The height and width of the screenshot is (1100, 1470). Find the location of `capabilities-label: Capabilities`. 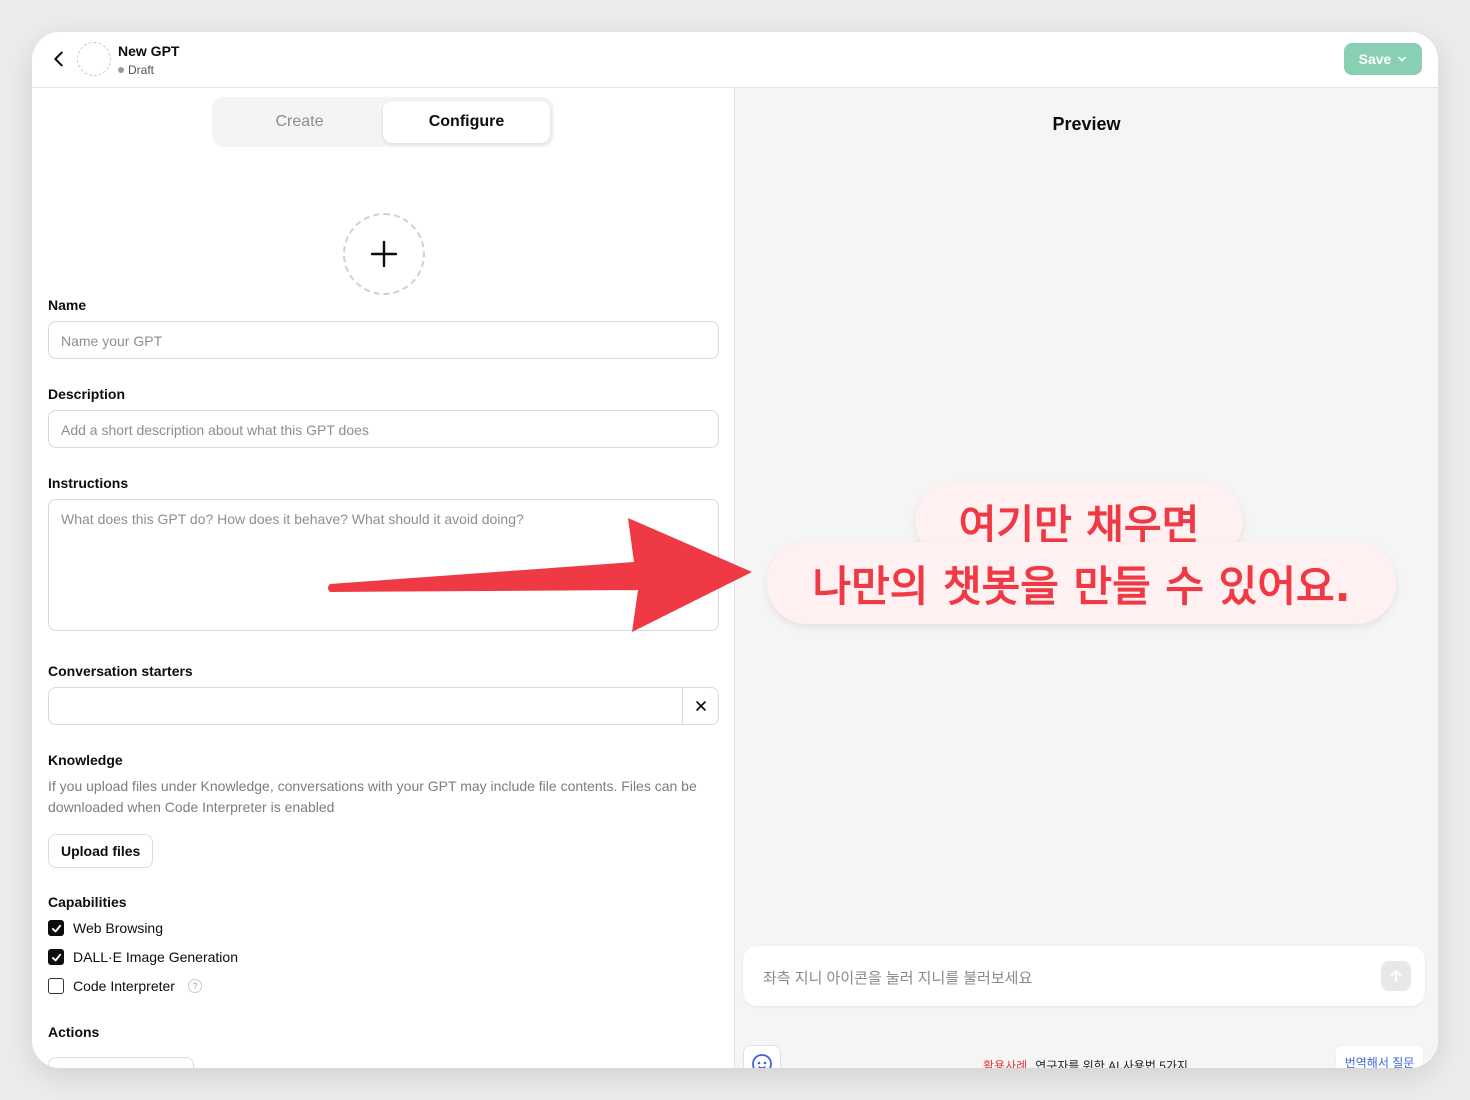

capabilities-label: Capabilities is located at coordinates (87, 902).